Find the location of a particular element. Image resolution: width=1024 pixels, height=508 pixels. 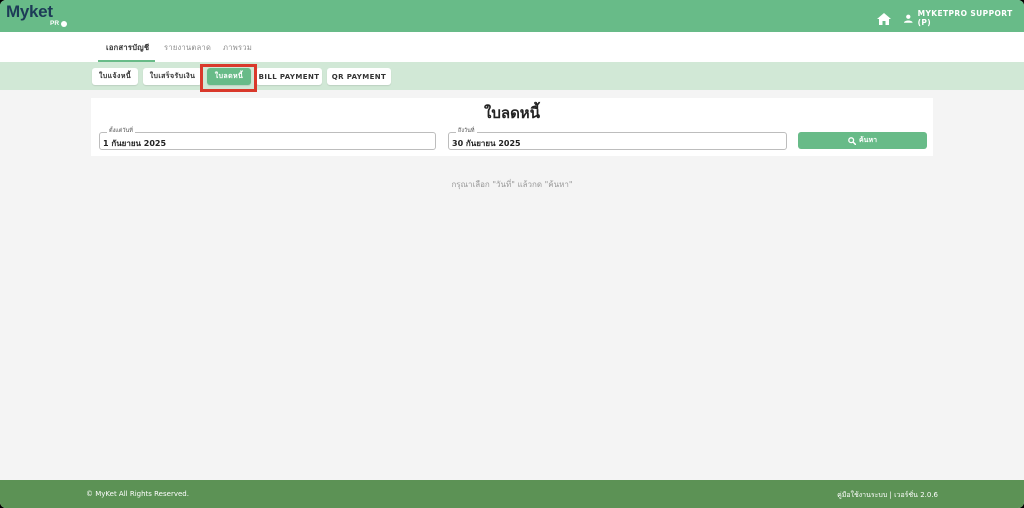

subtab-qr-payment: QR PAYMENT is located at coordinates (359, 76).